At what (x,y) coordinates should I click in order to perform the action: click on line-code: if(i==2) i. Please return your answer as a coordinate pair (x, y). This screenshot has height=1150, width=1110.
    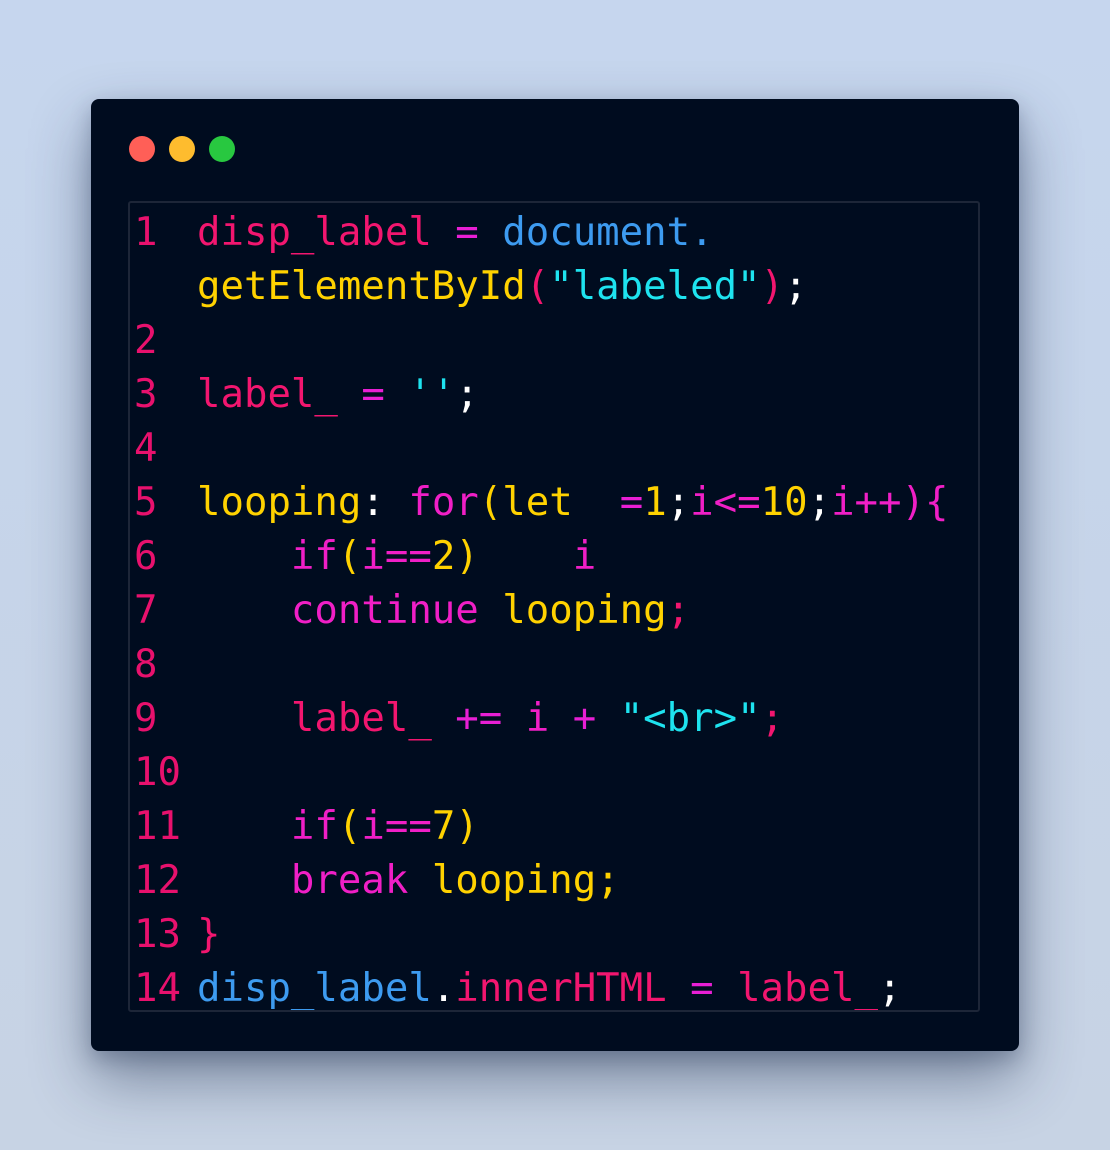
    Looking at the image, I should click on (396, 557).